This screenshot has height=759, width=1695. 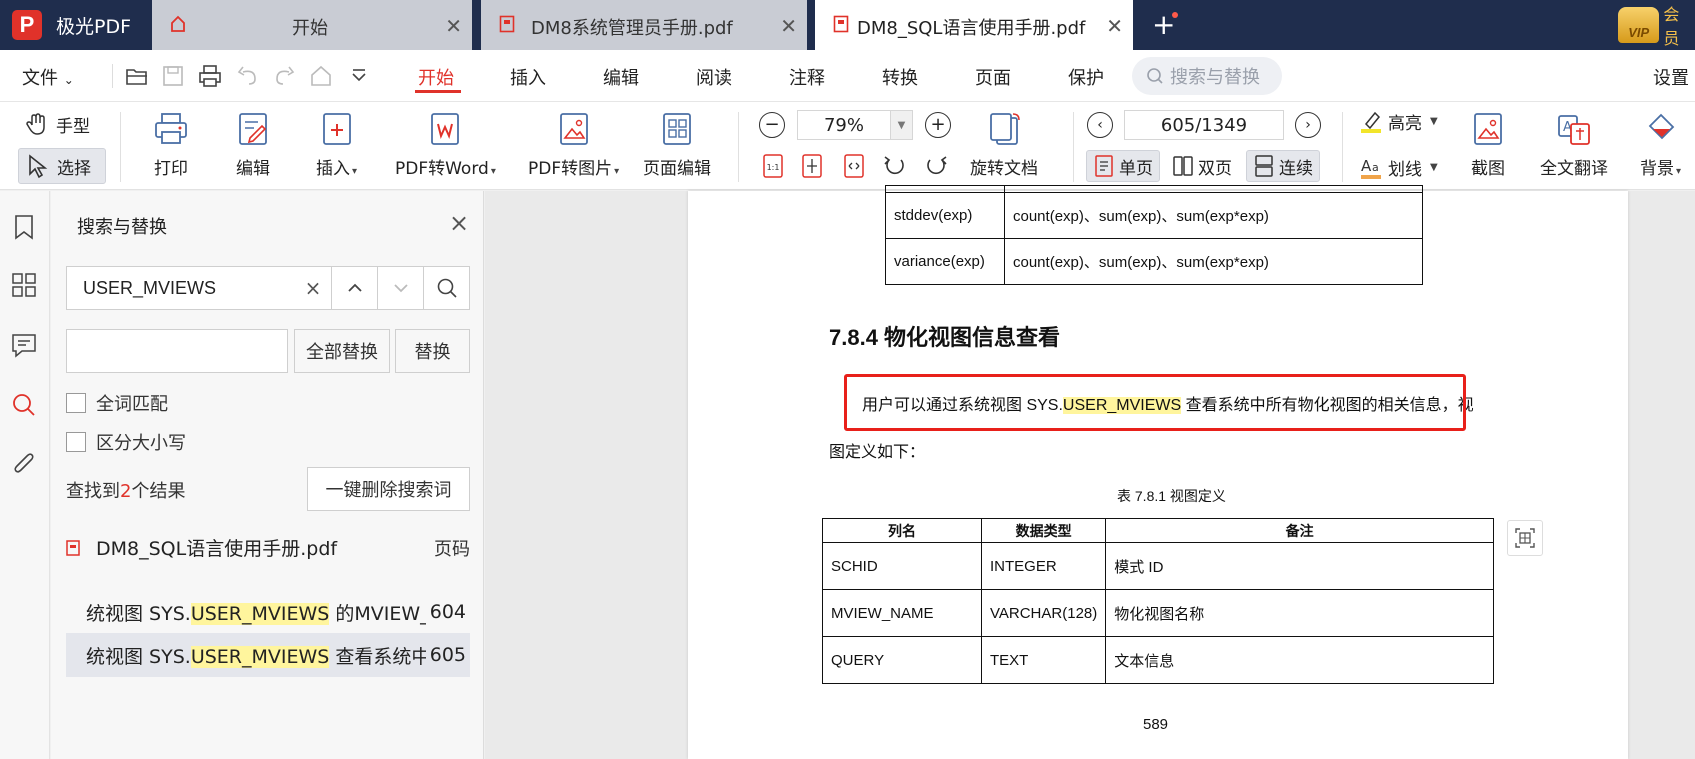 I want to click on save-icon, so click(x=173, y=76).